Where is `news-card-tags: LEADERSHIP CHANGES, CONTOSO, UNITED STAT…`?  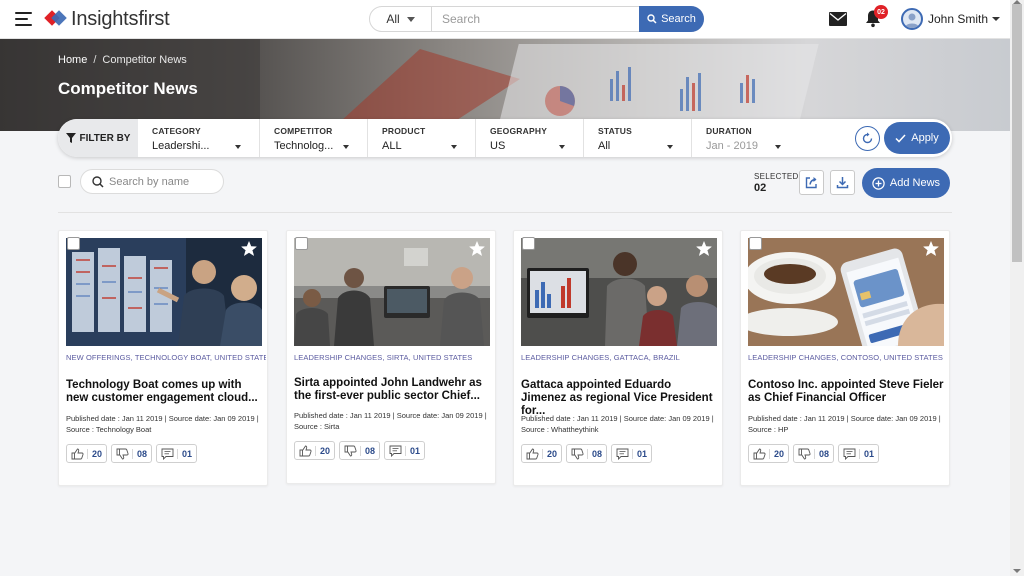 news-card-tags: LEADERSHIP CHANGES, CONTOSO, UNITED STAT… is located at coordinates (845, 357).